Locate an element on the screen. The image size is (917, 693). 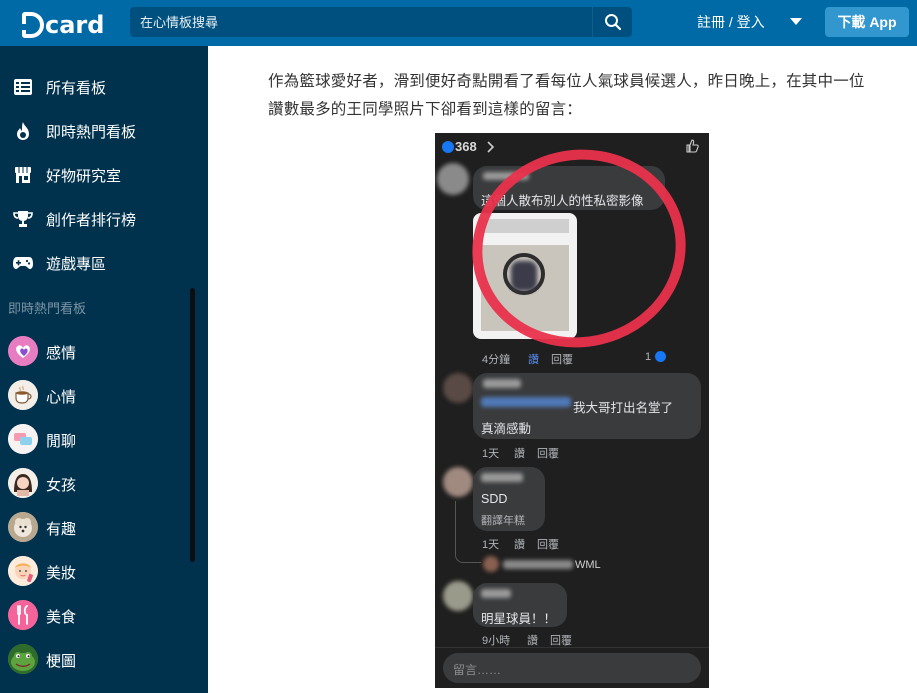
sidebar-item-label: 即時熱門看板 is located at coordinates (91, 132).